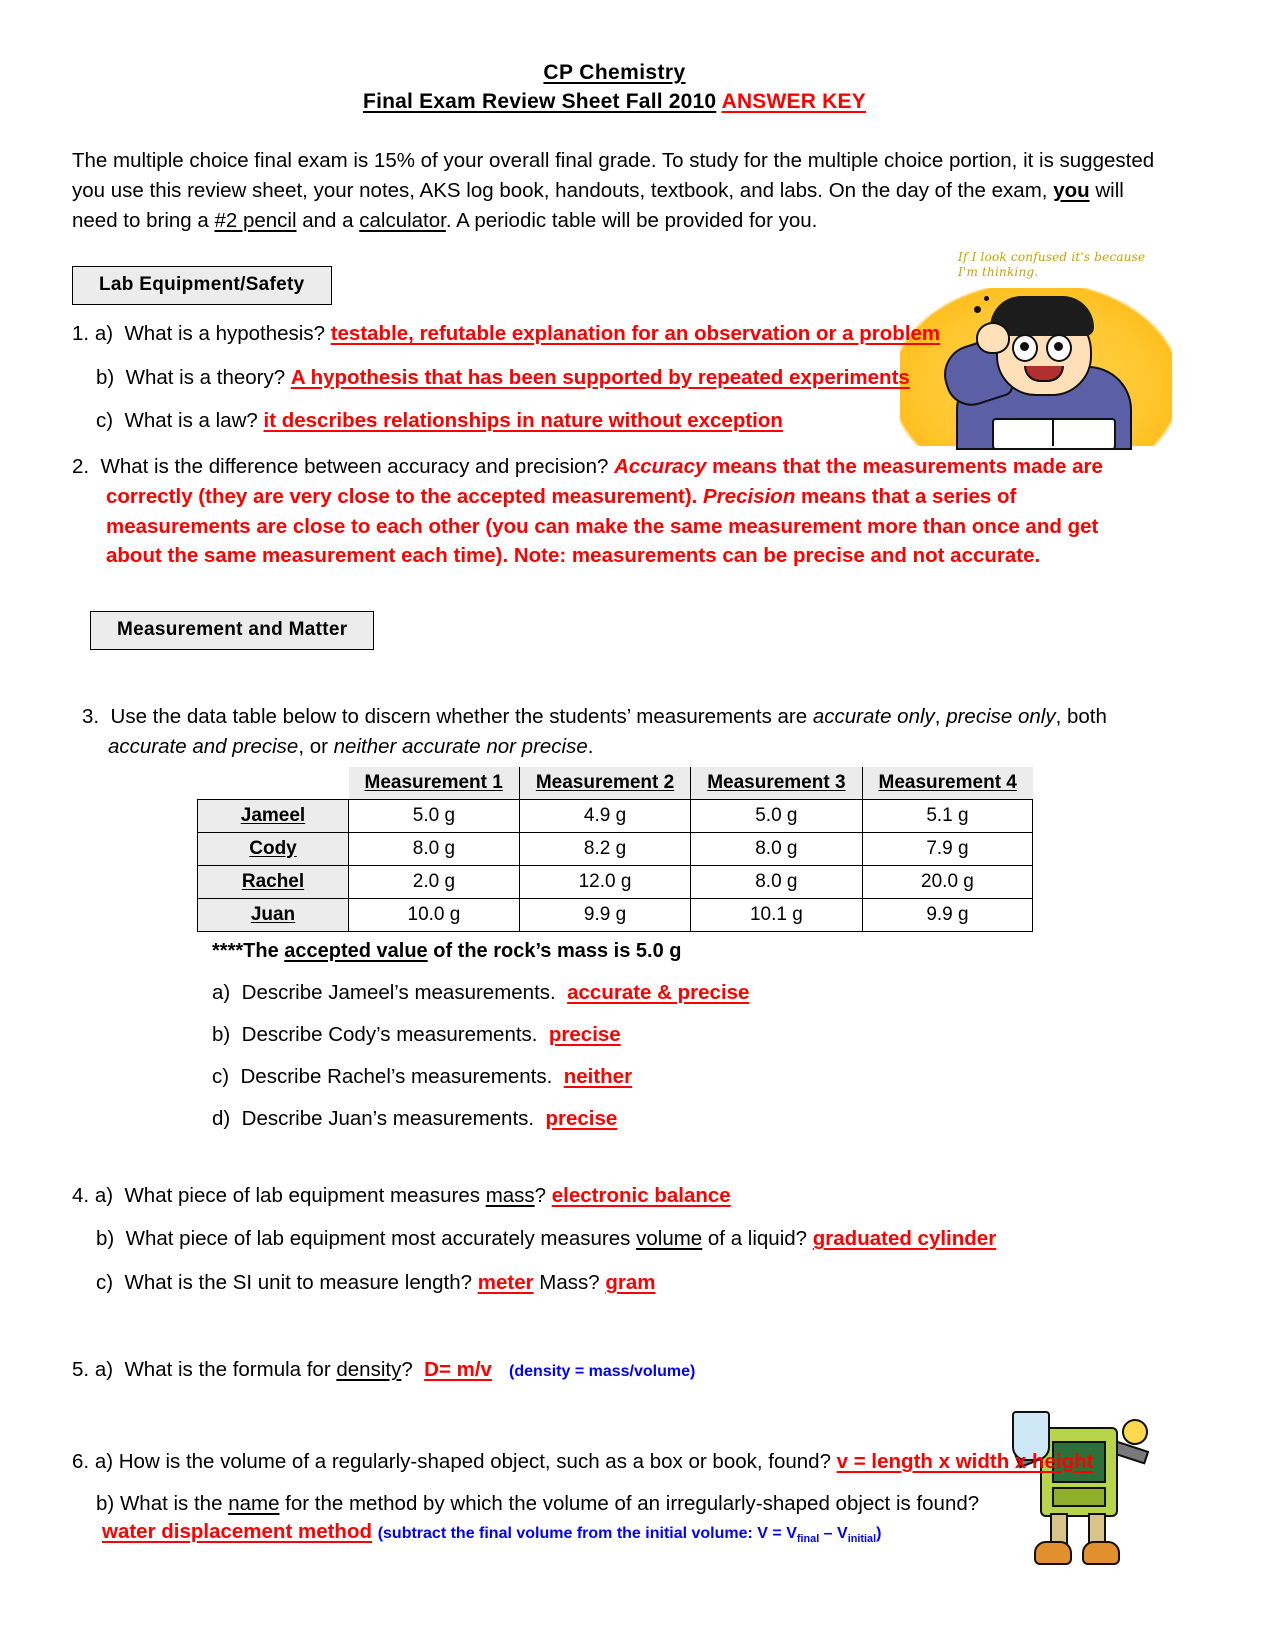 The image size is (1275, 1651). I want to click on question-3d: d) Describe Juan’s measurements. precise, so click(684, 1119).